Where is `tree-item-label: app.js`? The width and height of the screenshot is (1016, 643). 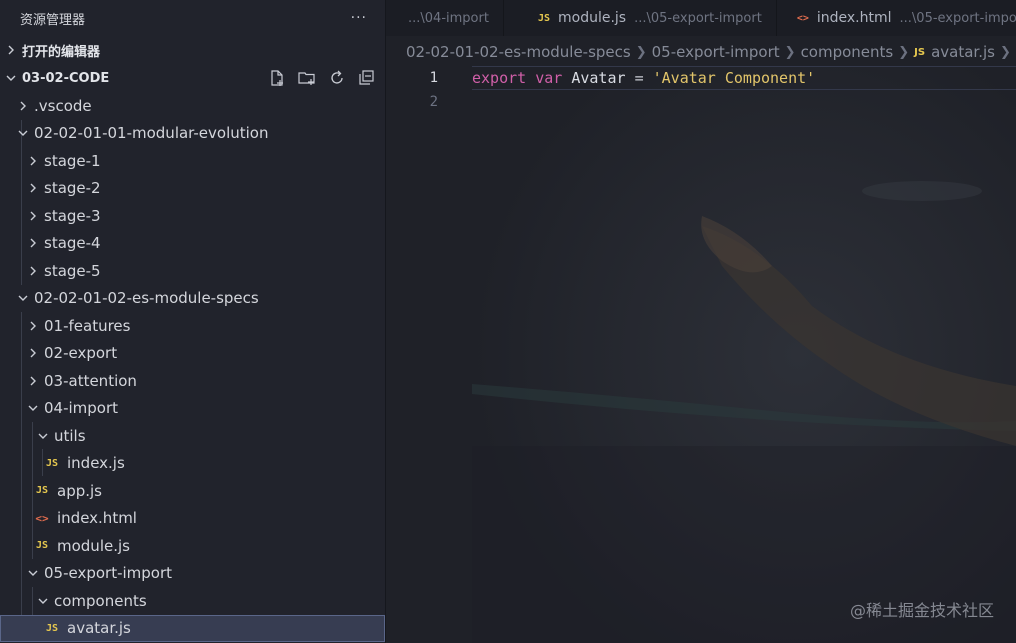 tree-item-label: app.js is located at coordinates (79, 490).